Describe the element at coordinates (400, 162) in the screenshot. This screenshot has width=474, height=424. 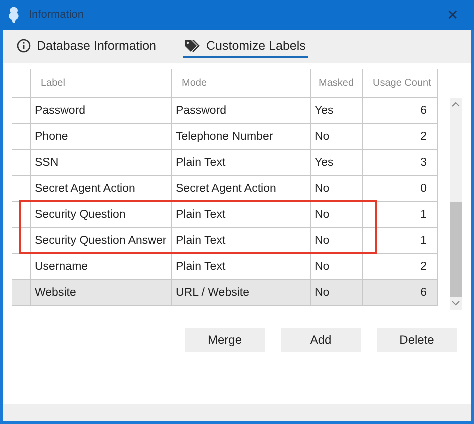
I see `table-cell: 3` at that location.